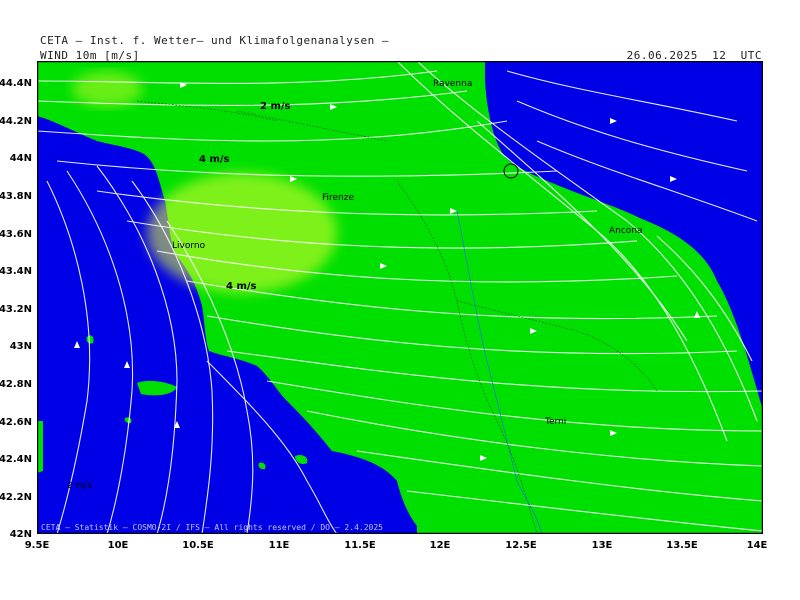 This screenshot has width=800, height=600. Describe the element at coordinates (16, 422) in the screenshot. I see `lat-tick-label: 42.6N` at that location.